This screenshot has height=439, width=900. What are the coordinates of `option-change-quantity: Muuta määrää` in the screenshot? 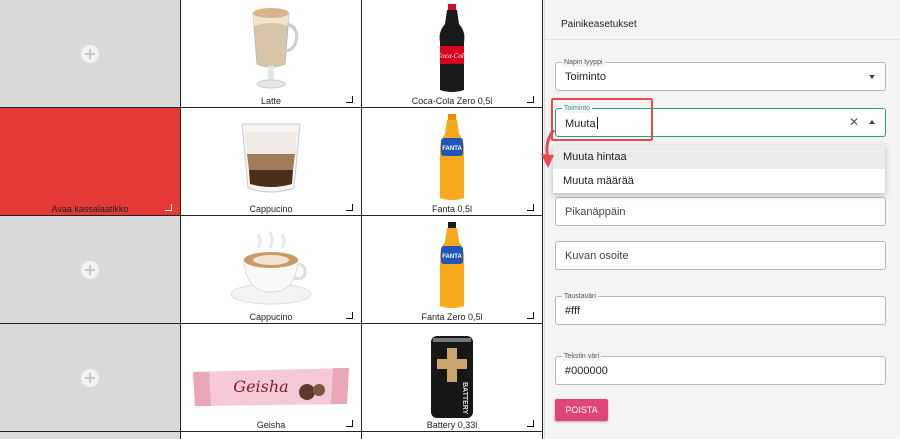 It's located at (719, 181).